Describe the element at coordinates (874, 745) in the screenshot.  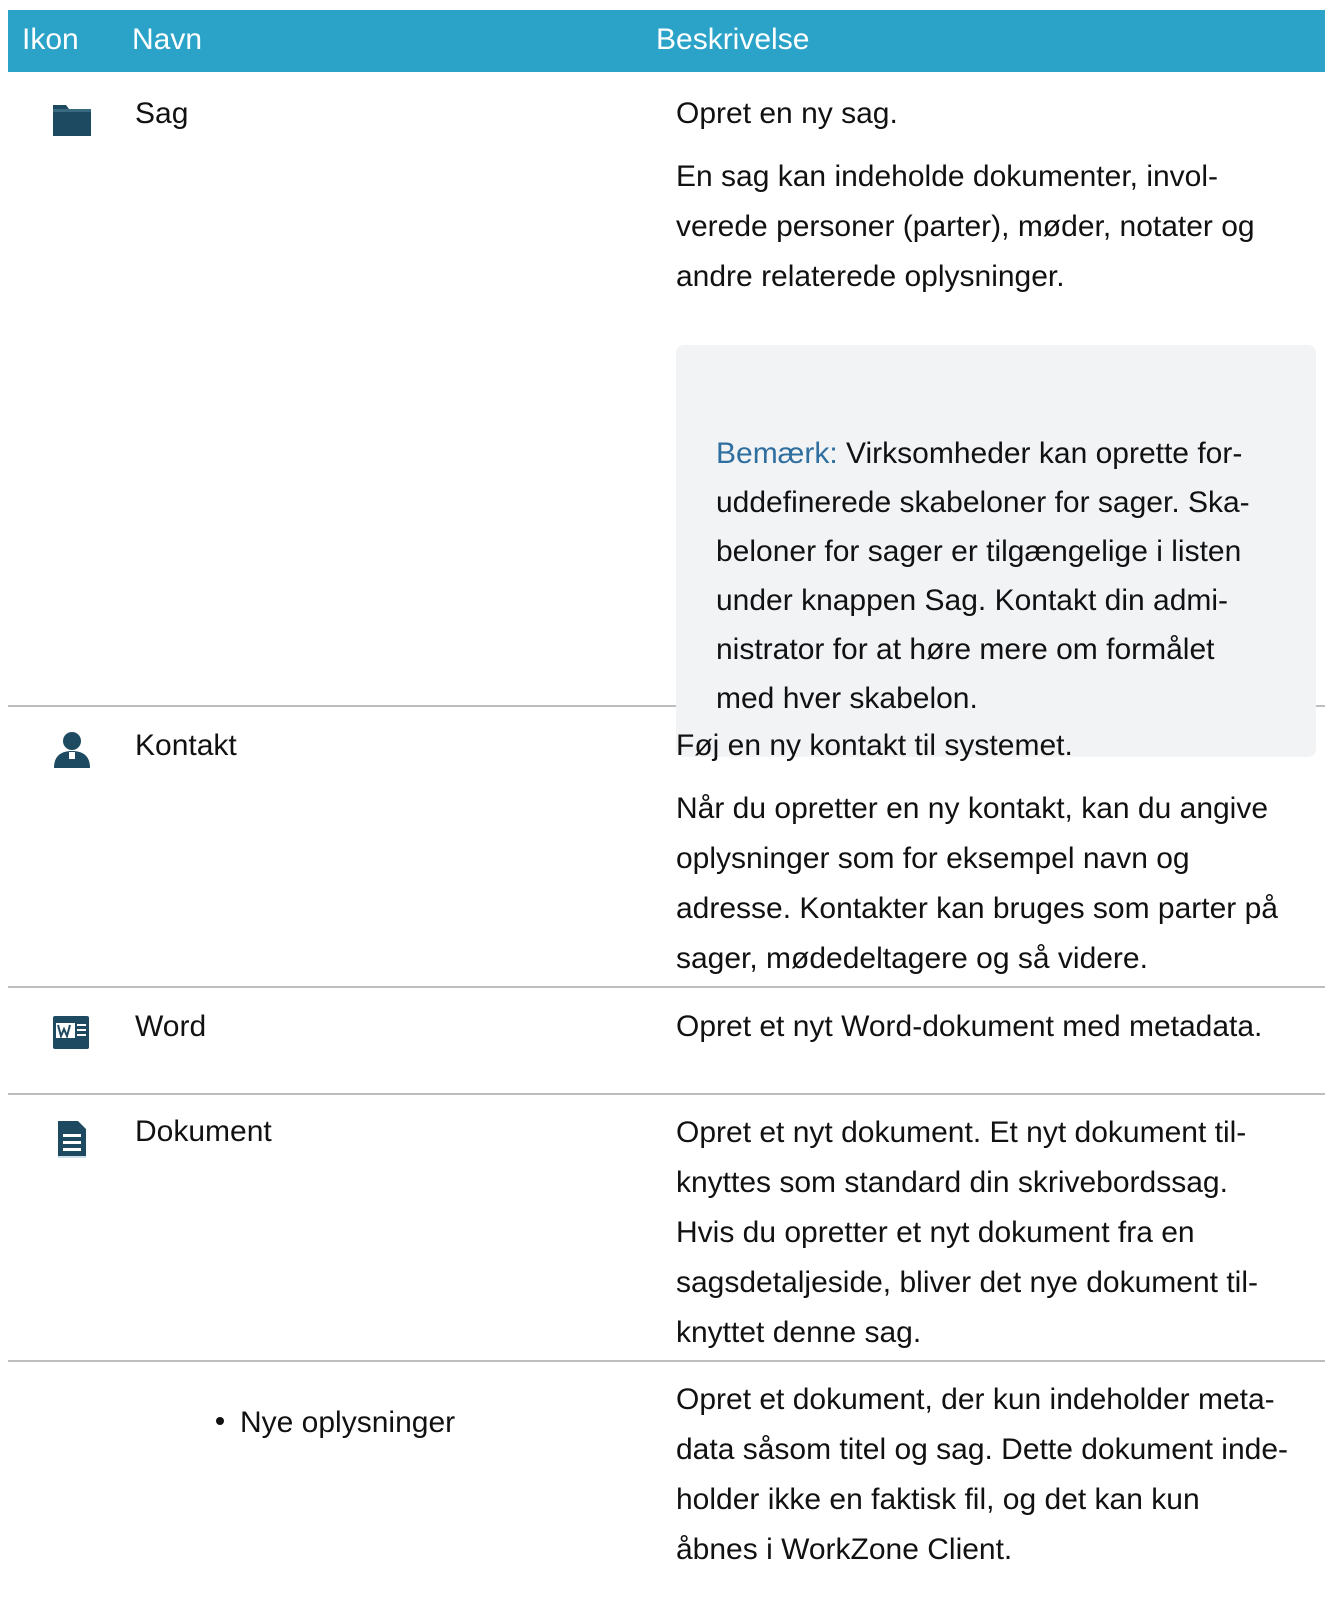
I see `description-line: Føj en ny kontakt til systemet.` at that location.